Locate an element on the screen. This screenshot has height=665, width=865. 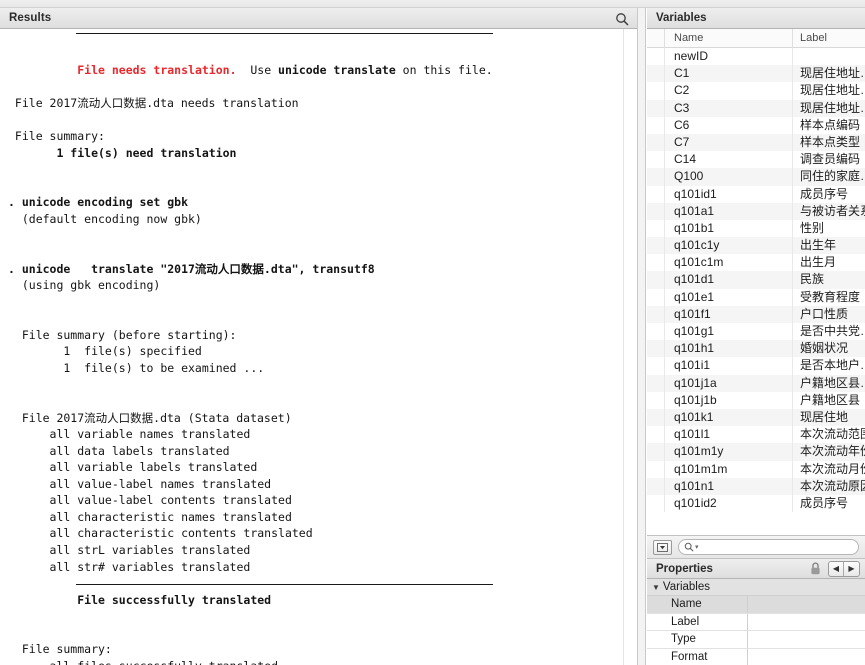
variables-search-field: ▾ is located at coordinates (768, 547).